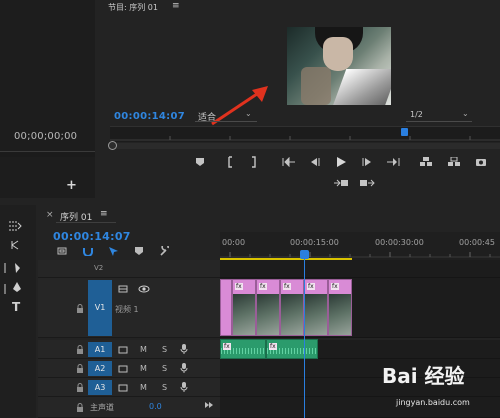  What do you see at coordinates (338, 54) in the screenshot?
I see `preview-subject-face` at bounding box center [338, 54].